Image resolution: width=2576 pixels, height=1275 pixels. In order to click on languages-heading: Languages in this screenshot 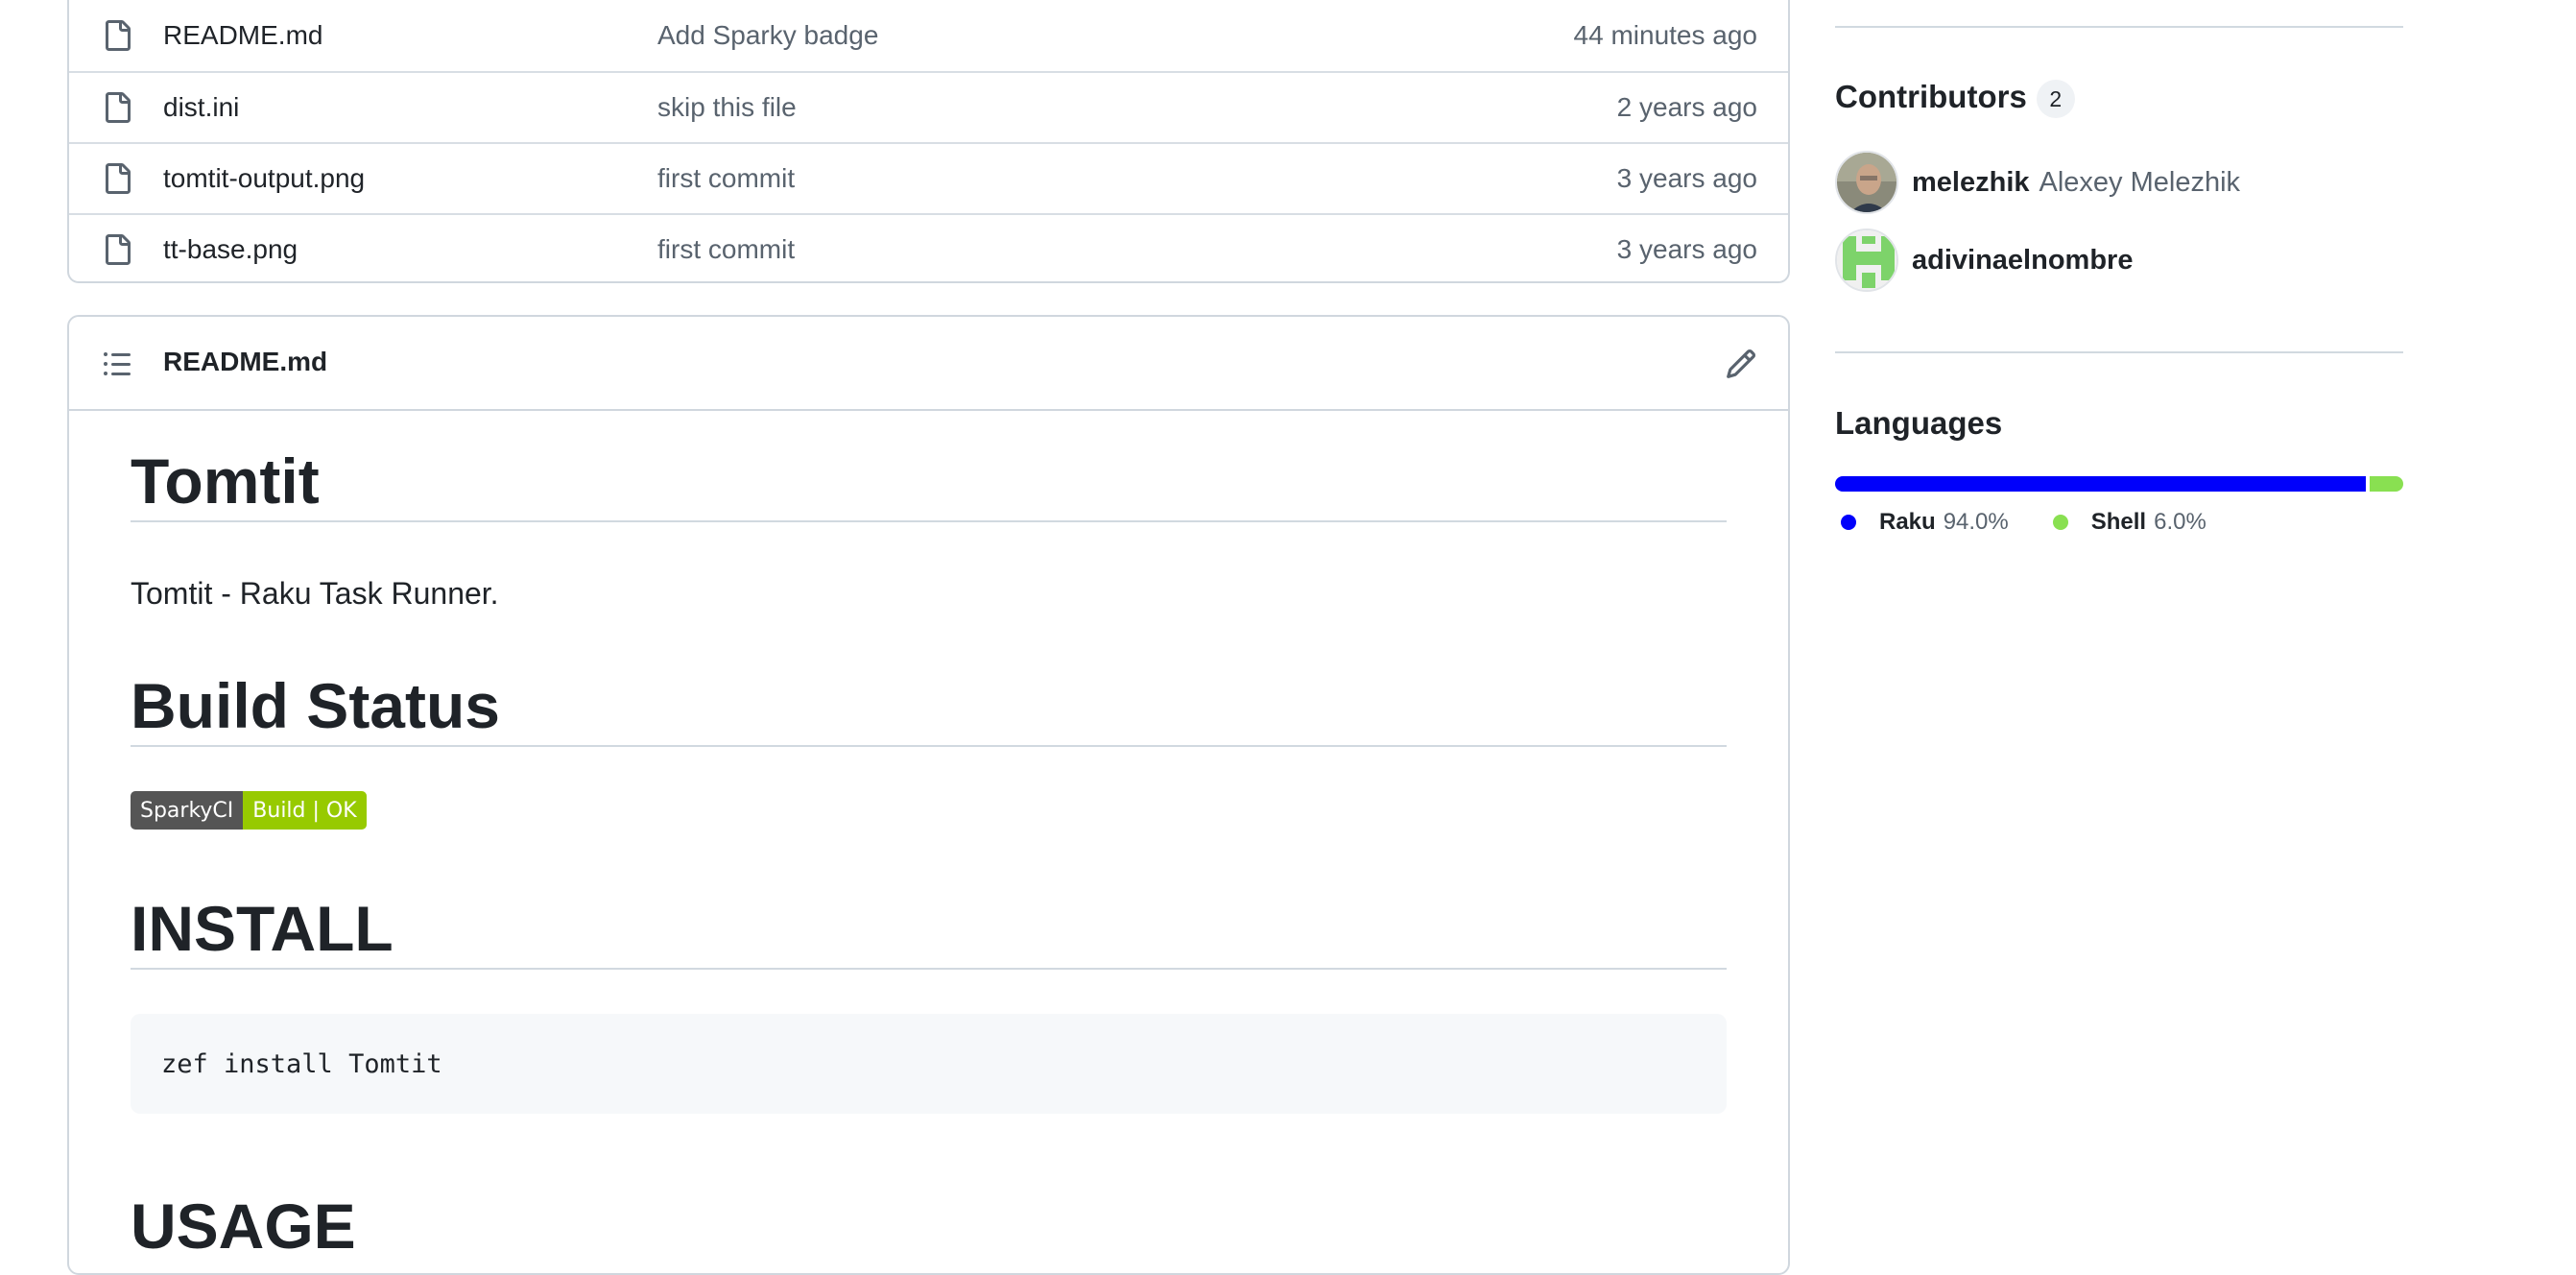, I will do `click(1919, 423)`.